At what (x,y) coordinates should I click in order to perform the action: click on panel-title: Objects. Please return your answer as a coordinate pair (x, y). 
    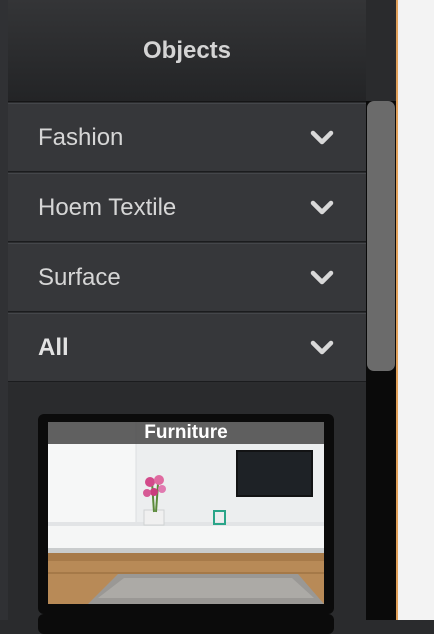
    Looking at the image, I should click on (187, 50).